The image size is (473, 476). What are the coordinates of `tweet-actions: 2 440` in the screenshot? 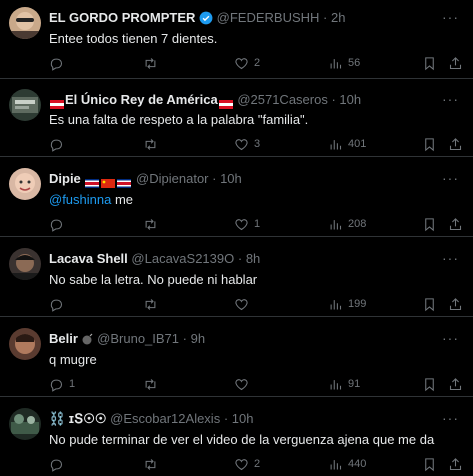 It's located at (256, 464).